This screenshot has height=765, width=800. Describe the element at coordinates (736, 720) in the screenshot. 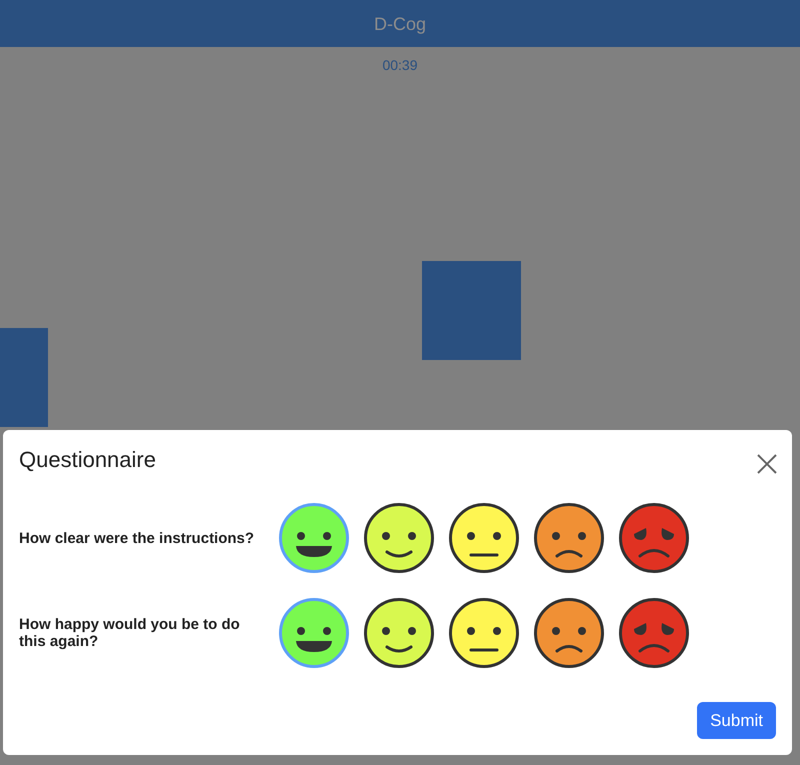

I see `submit-button: Submit` at that location.